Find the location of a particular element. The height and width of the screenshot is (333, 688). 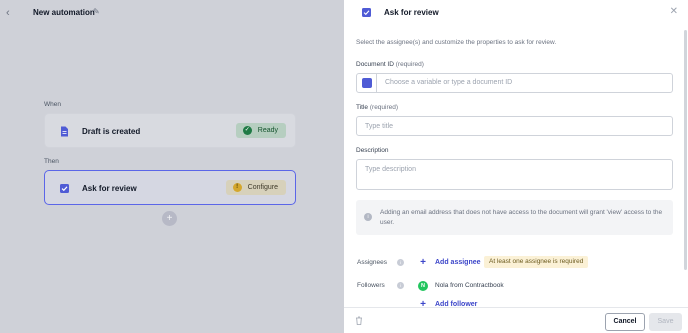

avatar: N is located at coordinates (423, 286).